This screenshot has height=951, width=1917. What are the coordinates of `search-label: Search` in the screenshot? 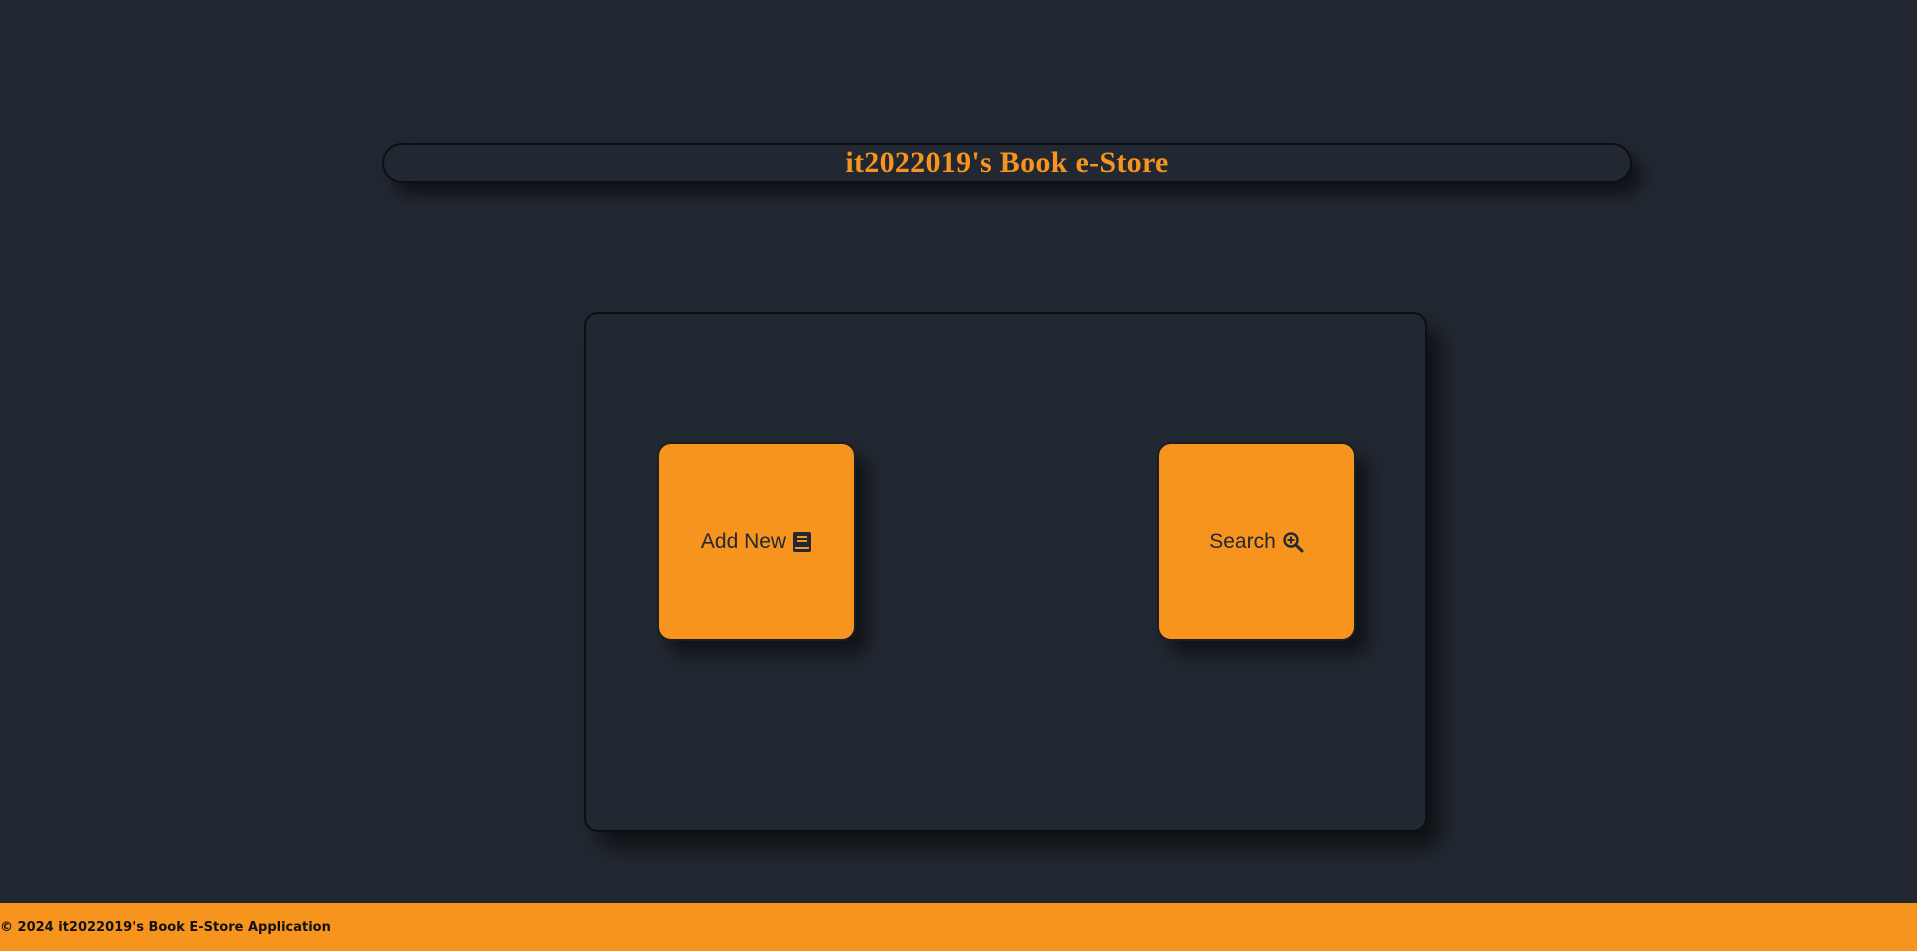 It's located at (1242, 541).